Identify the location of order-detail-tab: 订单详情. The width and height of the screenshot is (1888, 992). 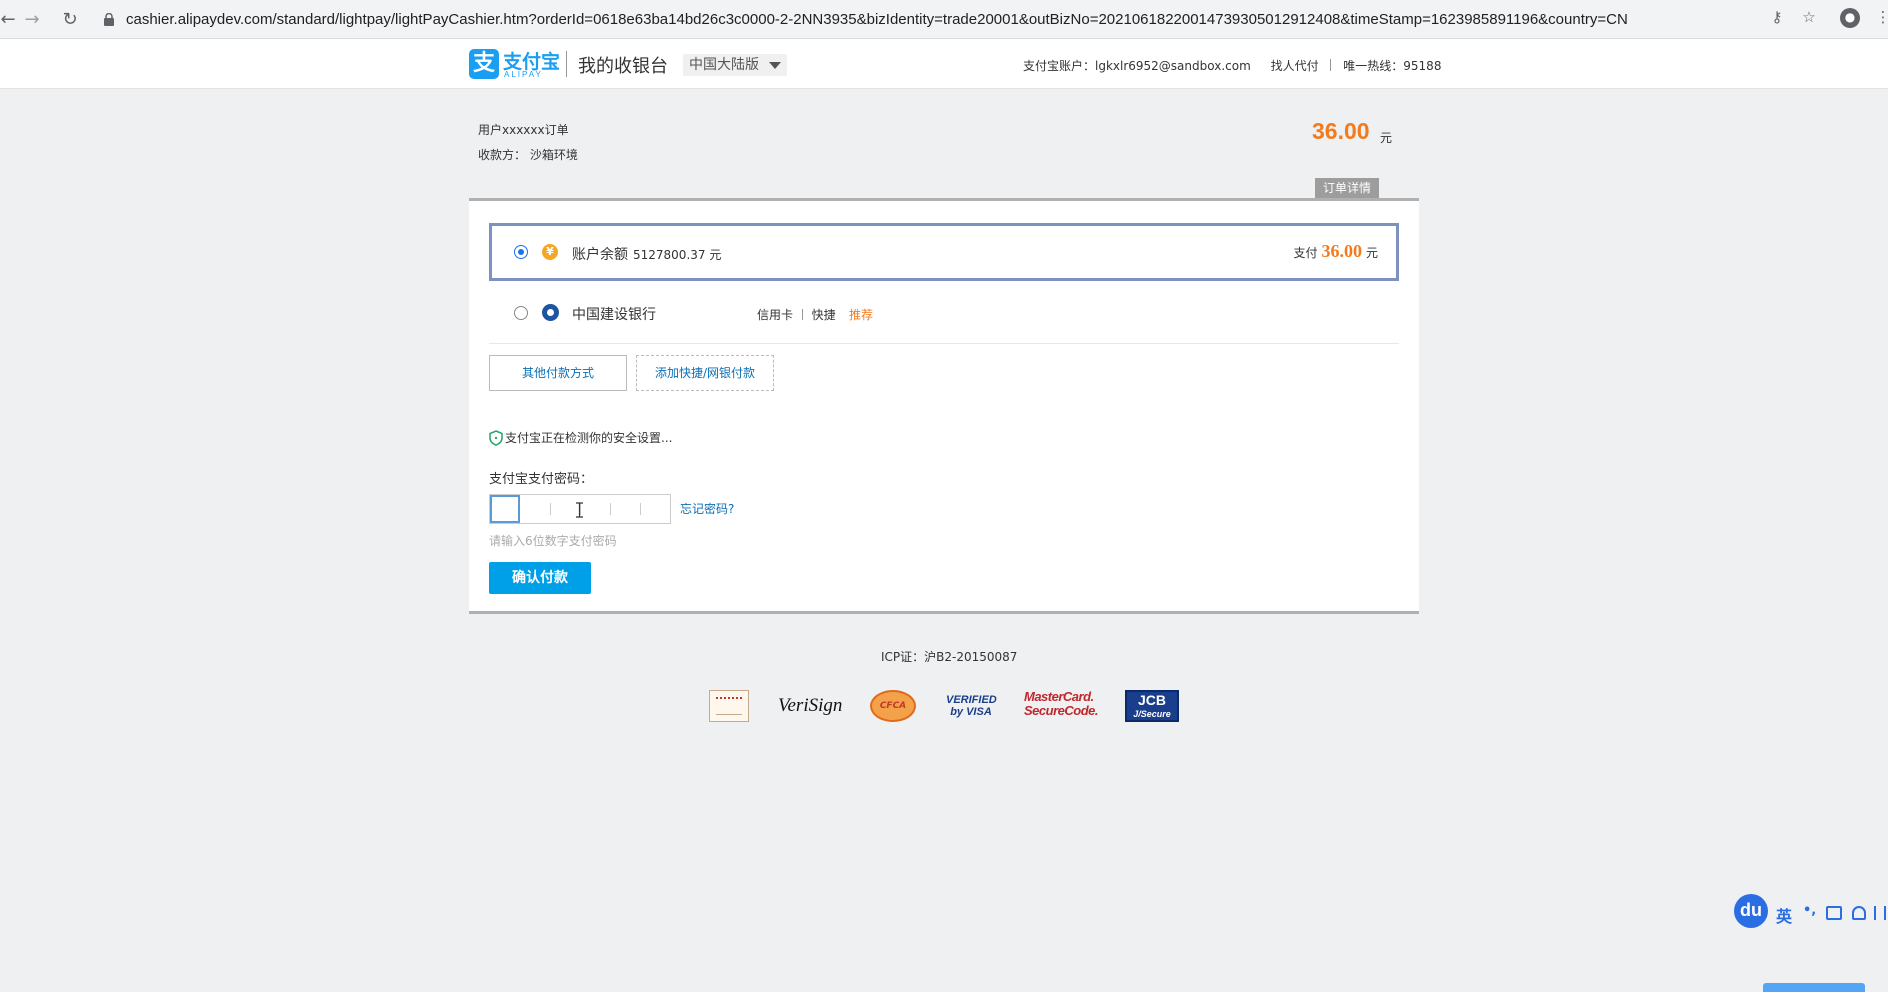
(1347, 188).